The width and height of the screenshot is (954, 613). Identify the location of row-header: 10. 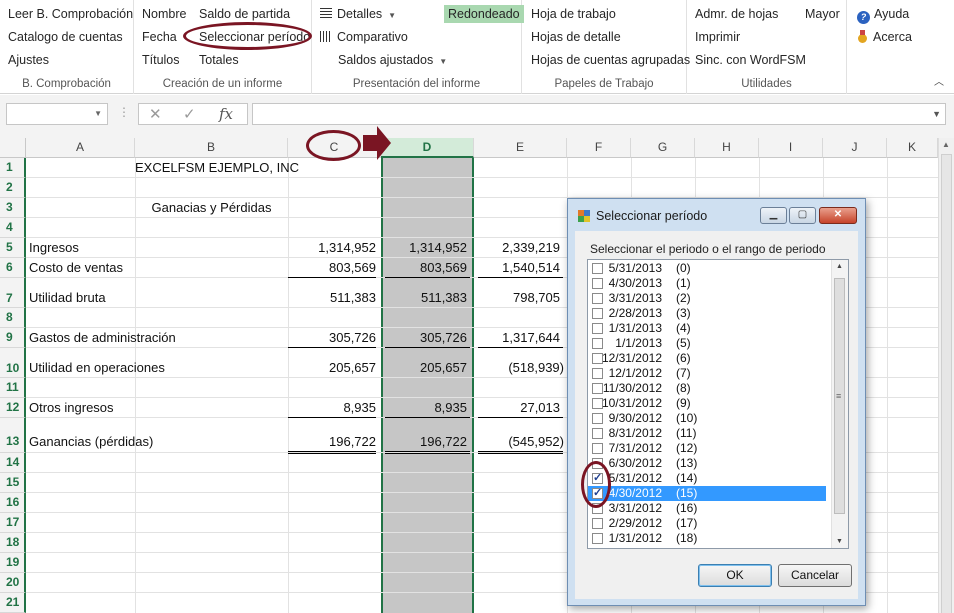
(13, 363).